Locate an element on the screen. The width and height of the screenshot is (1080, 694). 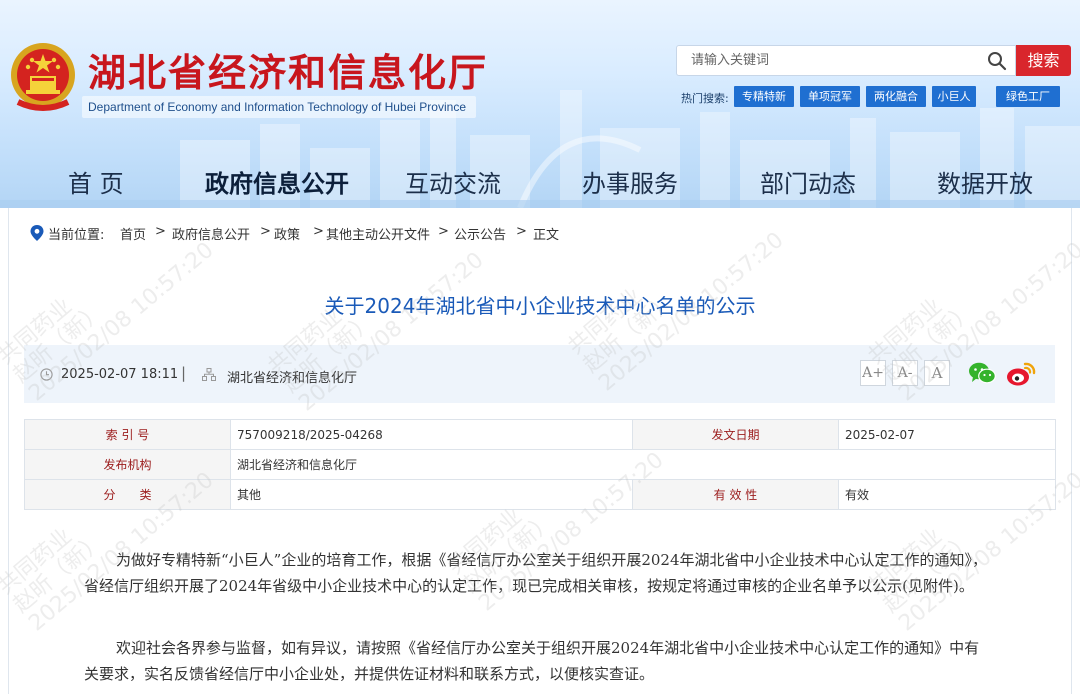
font-default-button: A is located at coordinates (937, 373).